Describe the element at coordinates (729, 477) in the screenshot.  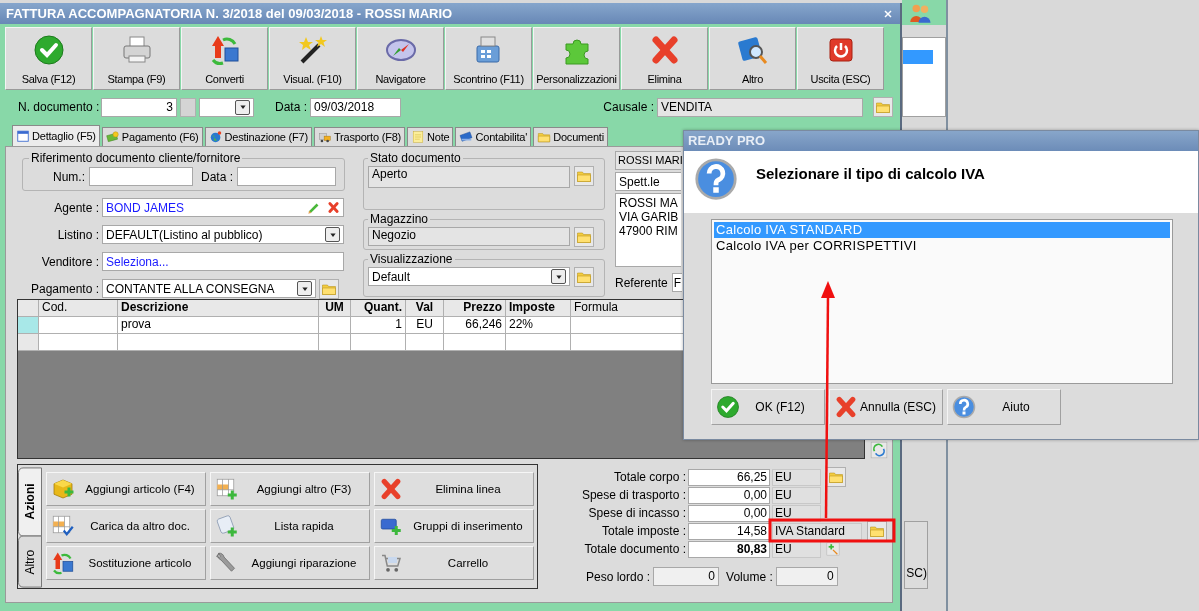
I see `total-value: 66,25` at that location.